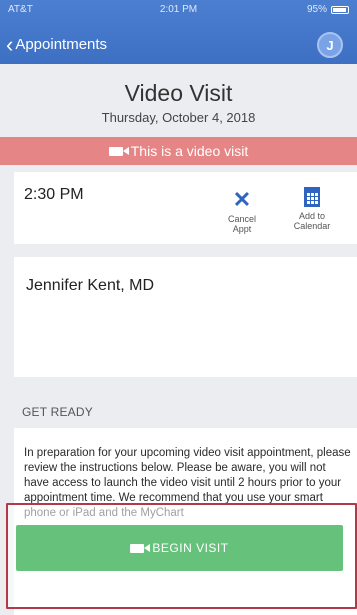 The width and height of the screenshot is (357, 615). What do you see at coordinates (316, 9) in the screenshot?
I see `battery-percent: 95%` at bounding box center [316, 9].